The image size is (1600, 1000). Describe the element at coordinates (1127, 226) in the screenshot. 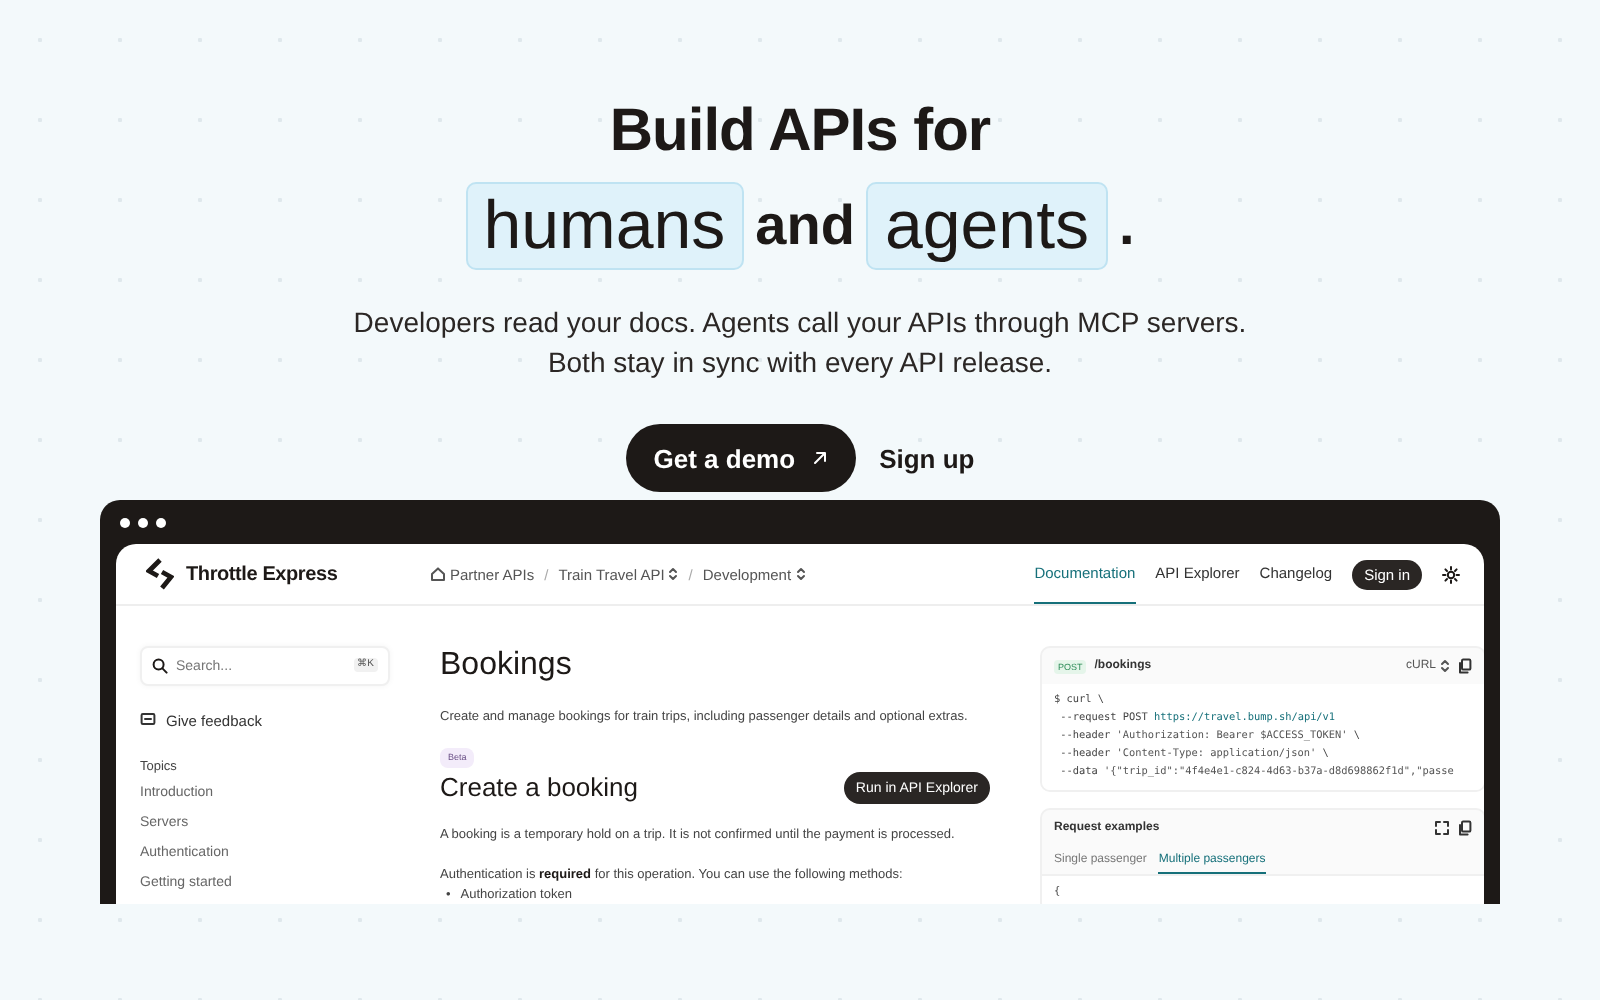

I see `title-word: .` at that location.